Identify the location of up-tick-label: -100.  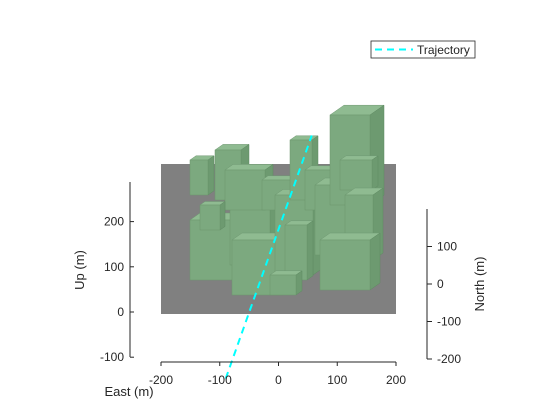
(112, 357).